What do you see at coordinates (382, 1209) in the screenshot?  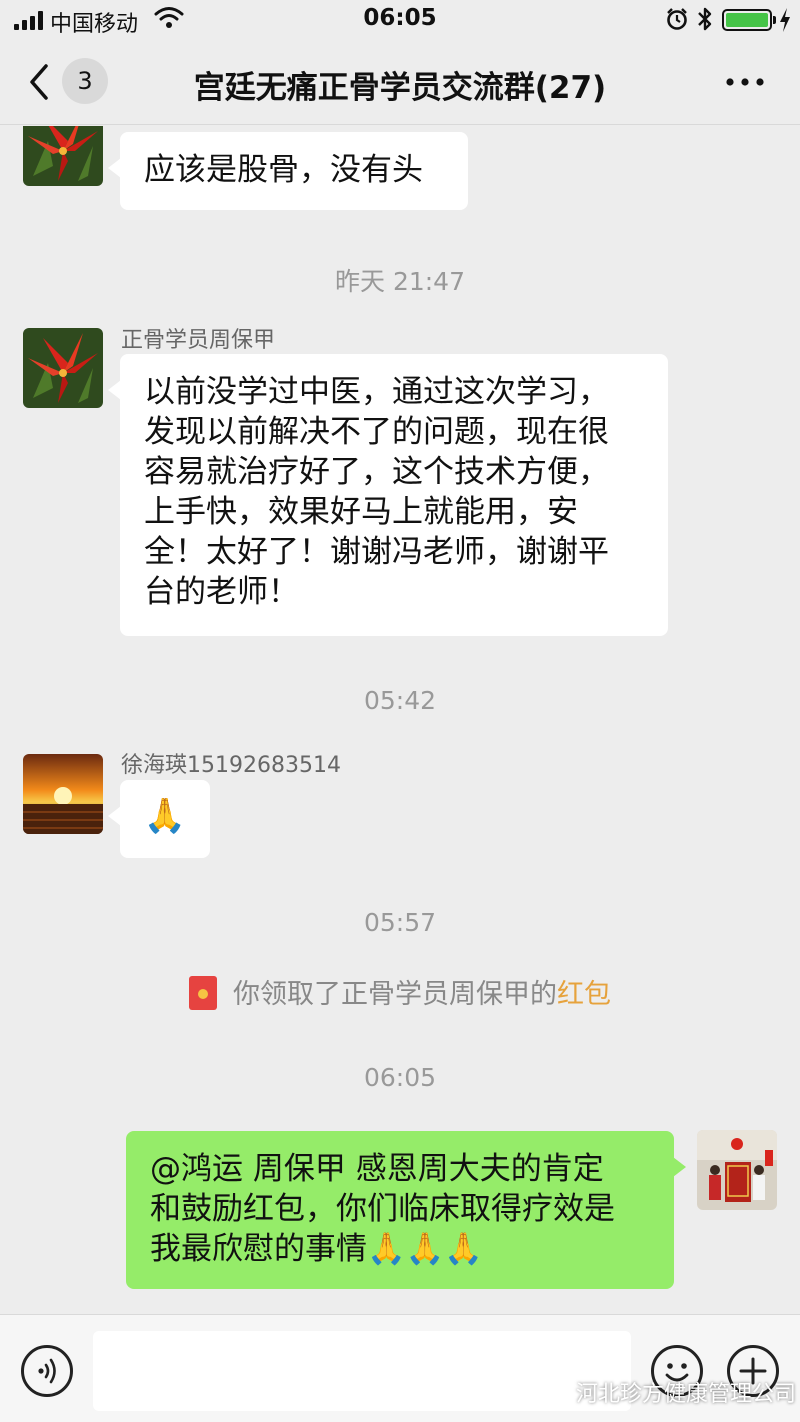 I see `message-text-line: 和鼓励红包，你们临床取得疗效是` at bounding box center [382, 1209].